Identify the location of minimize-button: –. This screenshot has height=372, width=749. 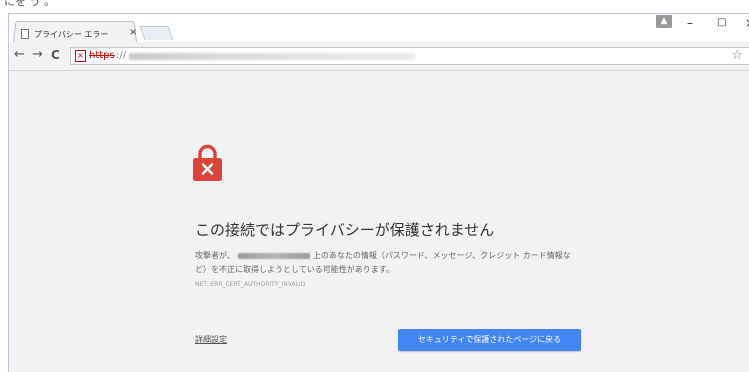
(690, 23).